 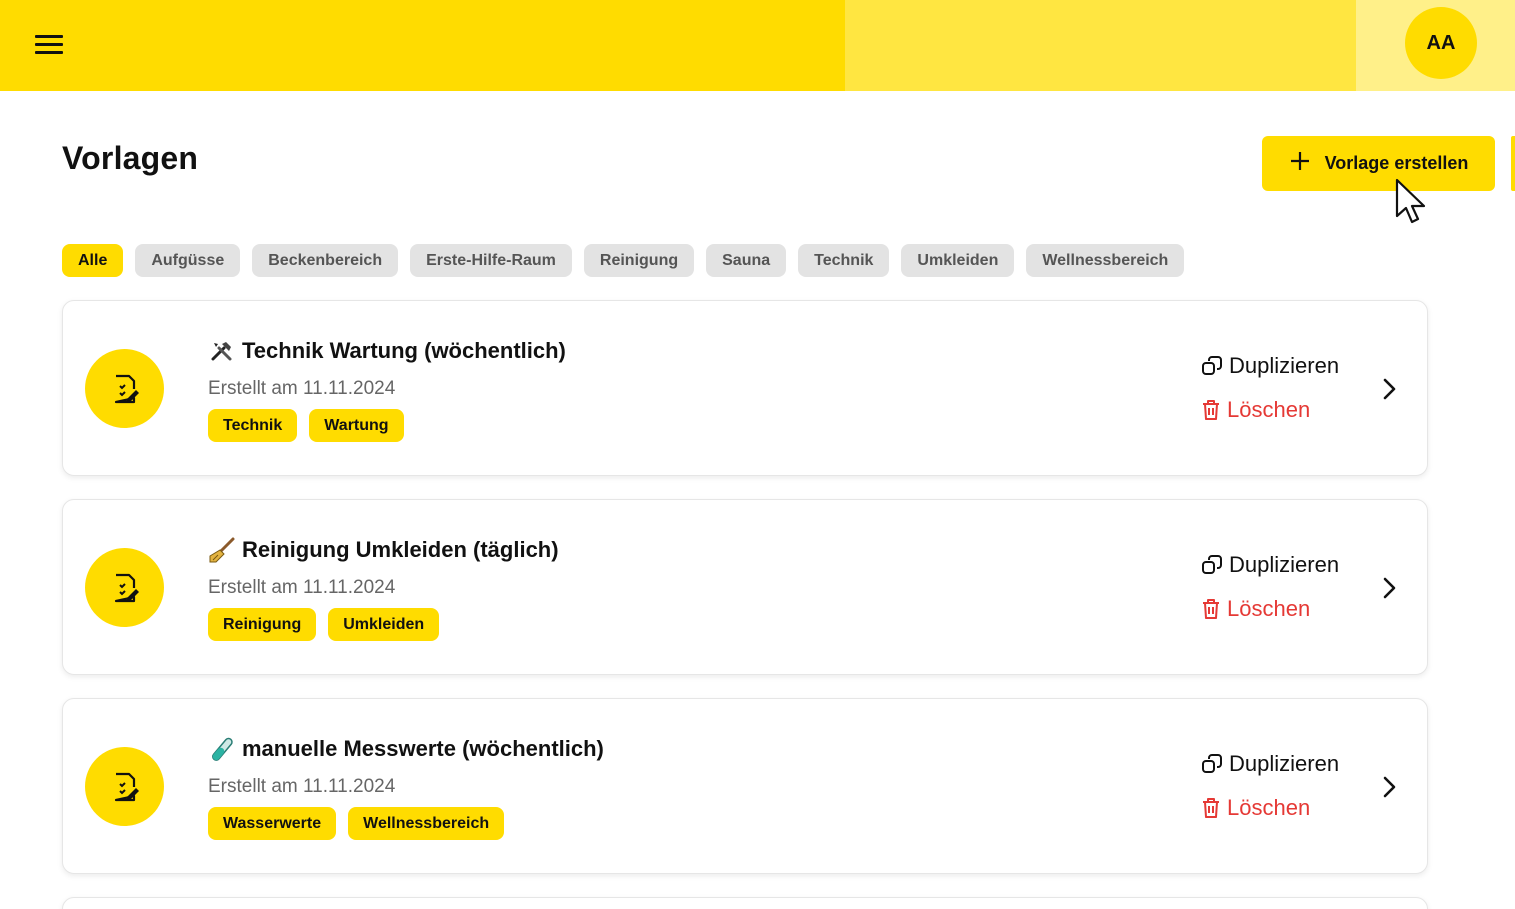 What do you see at coordinates (1513, 163) in the screenshot?
I see `edge-accent` at bounding box center [1513, 163].